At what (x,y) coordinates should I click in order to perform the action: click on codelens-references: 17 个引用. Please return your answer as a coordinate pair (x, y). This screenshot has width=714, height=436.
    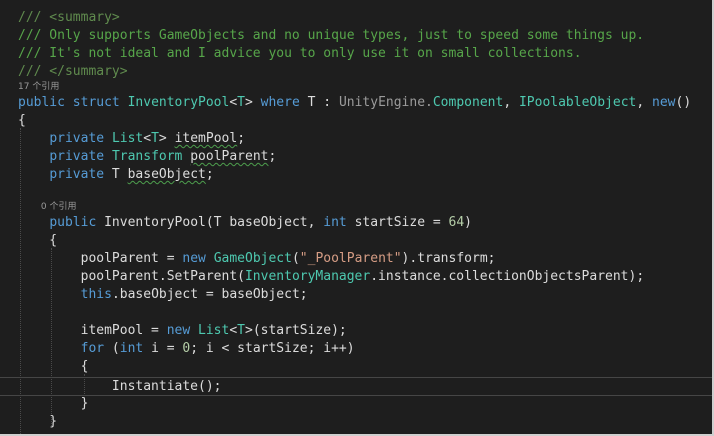
    Looking at the image, I should click on (356, 87).